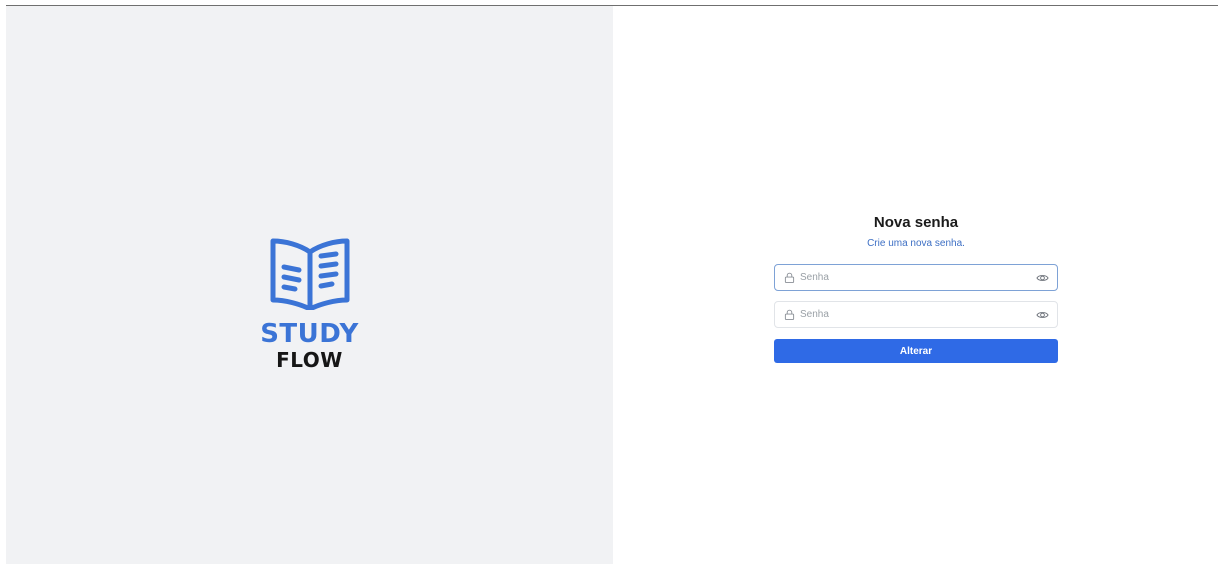 The image size is (1218, 564). I want to click on change-password-button: Alterar, so click(916, 351).